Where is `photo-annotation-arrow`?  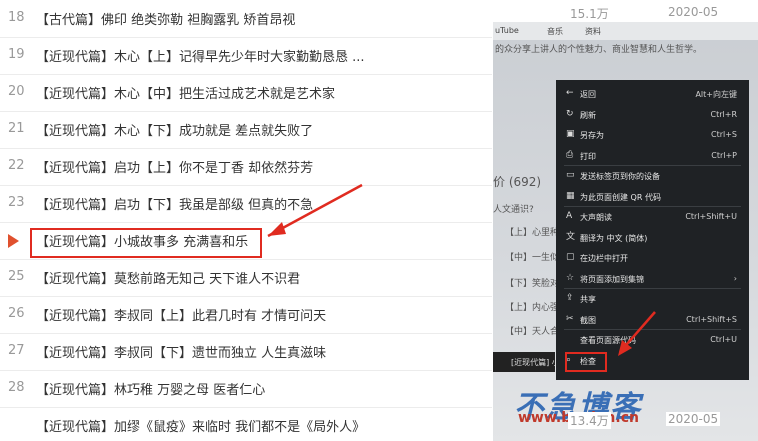
photo-annotation-arrow is located at coordinates (637, 333).